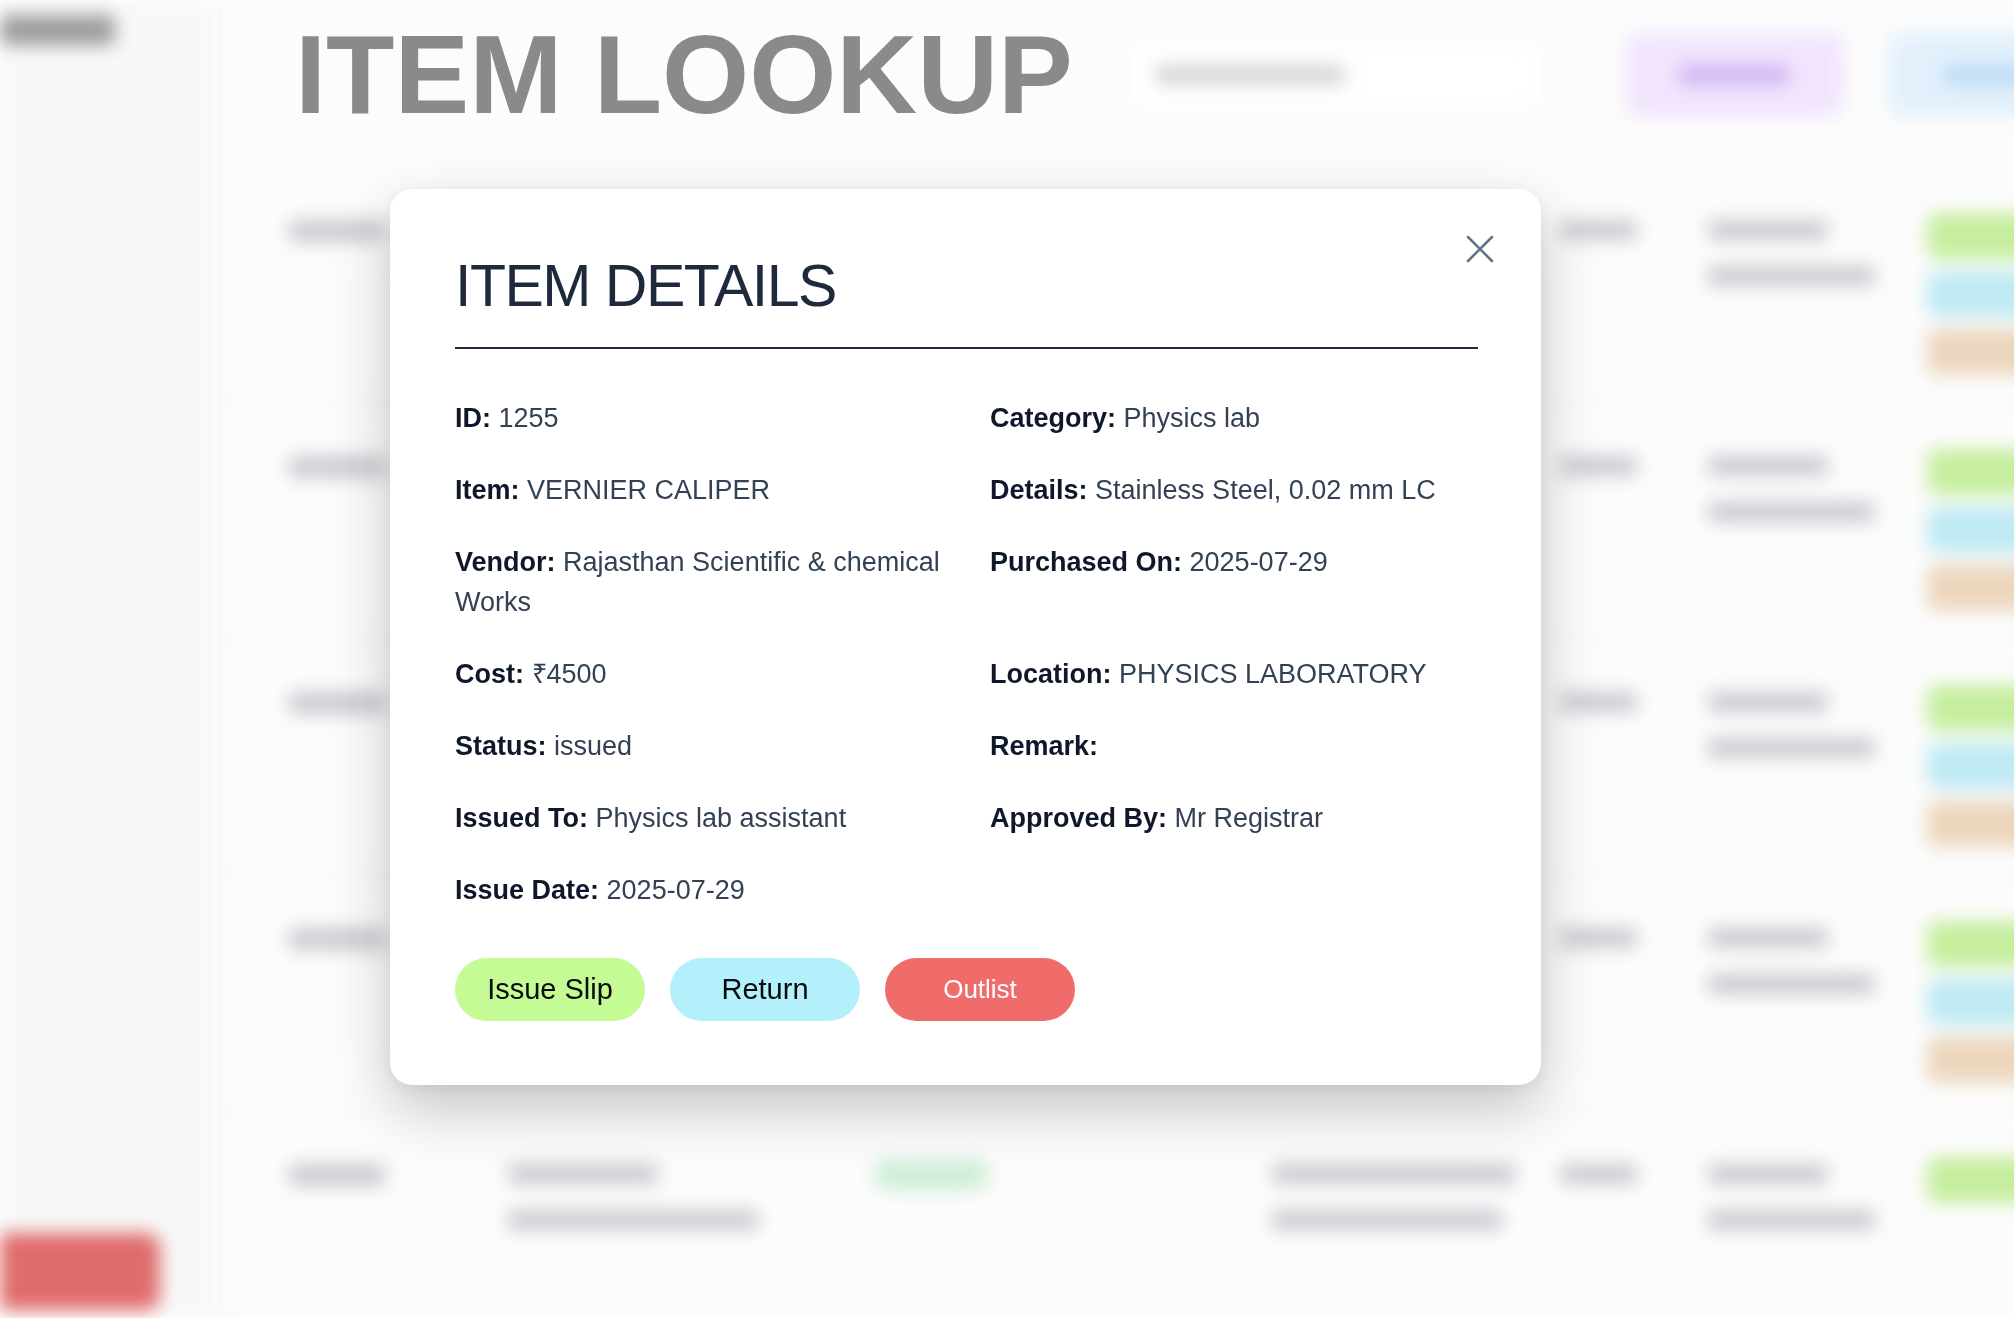 This screenshot has height=1318, width=2014. Describe the element at coordinates (684, 75) in the screenshot. I see `page-title: ITEM LOOKUP` at that location.